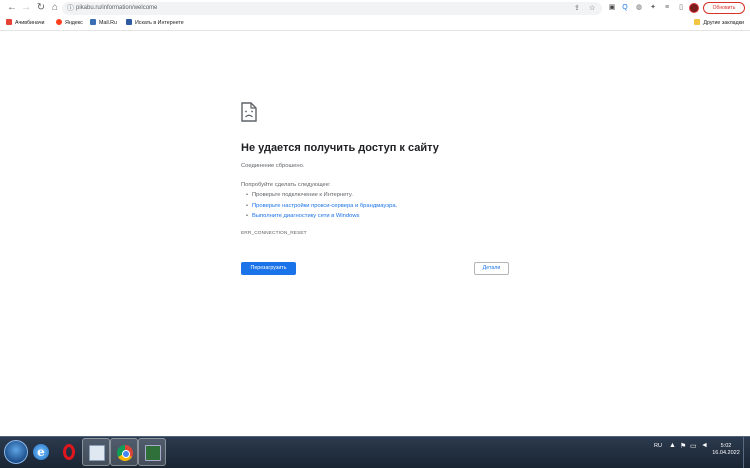  What do you see at coordinates (152, 452) in the screenshot?
I see `cmd-icon` at bounding box center [152, 452].